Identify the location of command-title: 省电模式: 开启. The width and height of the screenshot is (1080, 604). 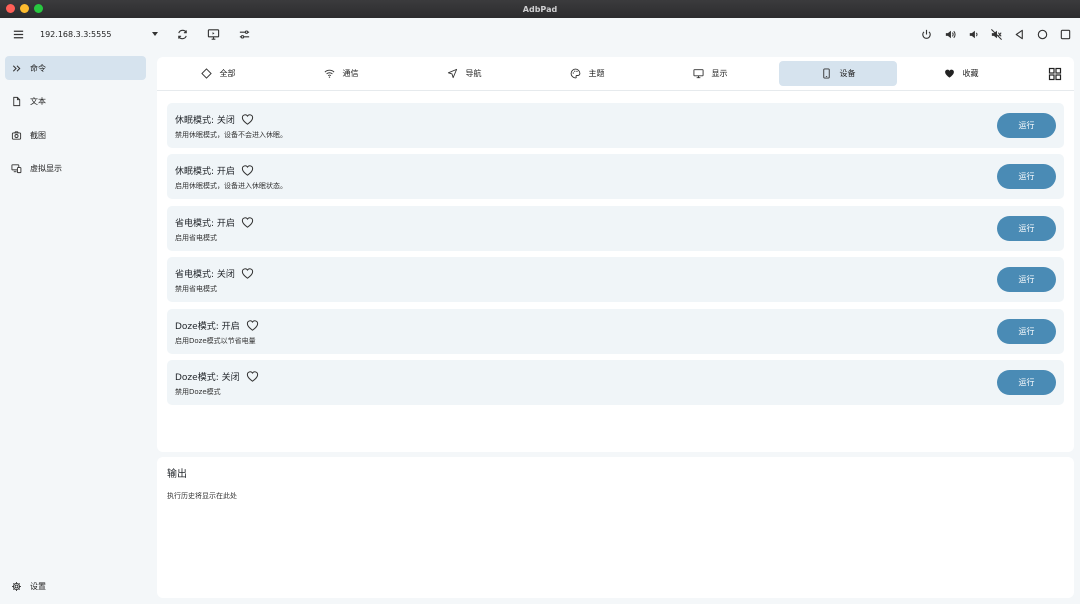
(205, 224).